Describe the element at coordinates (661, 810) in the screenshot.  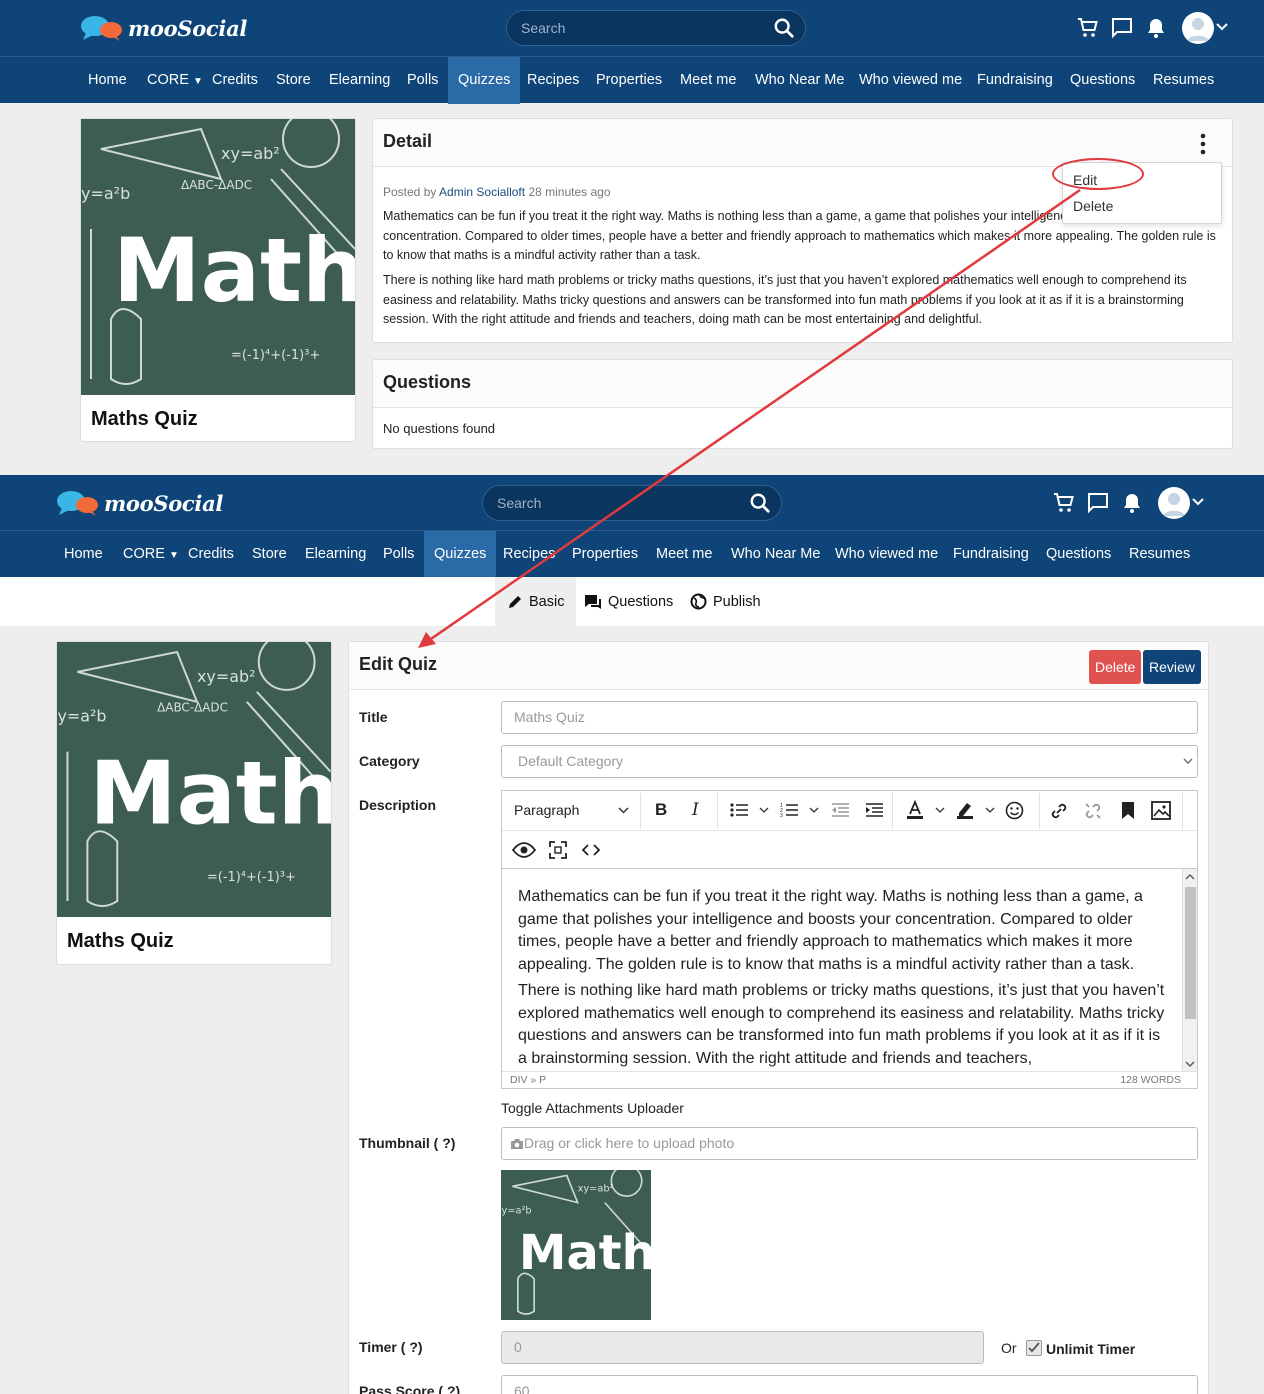
I see `bold-icon: B` at that location.